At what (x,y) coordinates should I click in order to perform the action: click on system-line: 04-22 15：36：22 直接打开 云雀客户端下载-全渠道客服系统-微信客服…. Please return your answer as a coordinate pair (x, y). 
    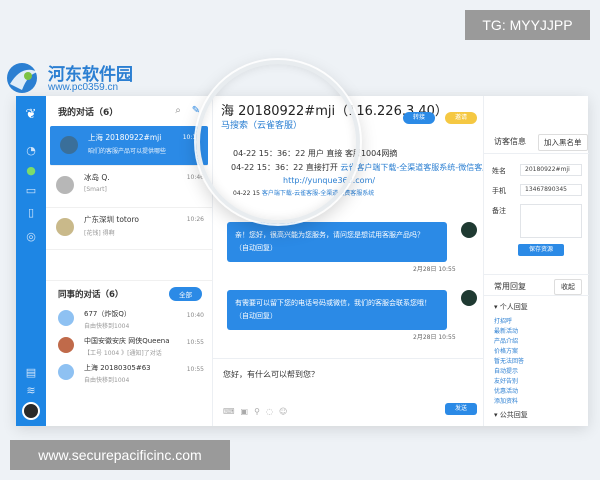
    Looking at the image, I should click on (374, 167).